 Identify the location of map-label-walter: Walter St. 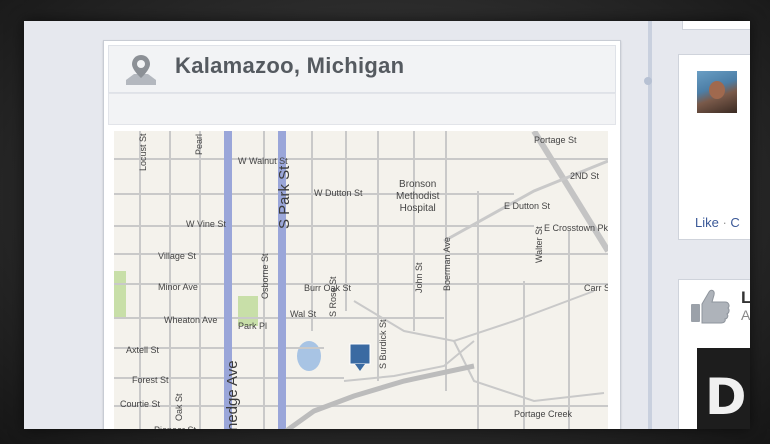
(539, 244).